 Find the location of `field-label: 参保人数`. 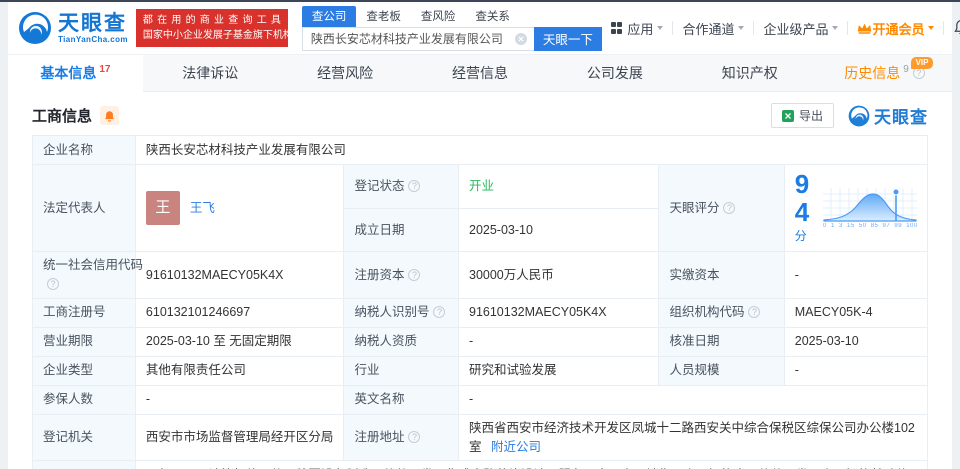

field-label: 参保人数 is located at coordinates (84, 399).